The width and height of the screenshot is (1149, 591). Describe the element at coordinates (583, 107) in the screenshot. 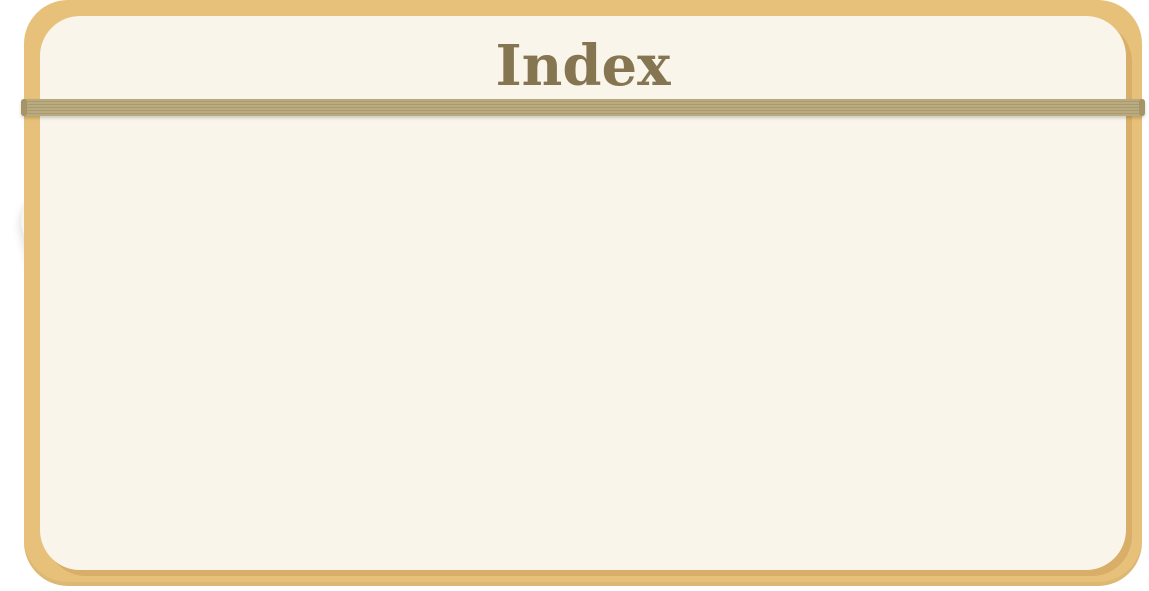

I see `title-divider` at that location.